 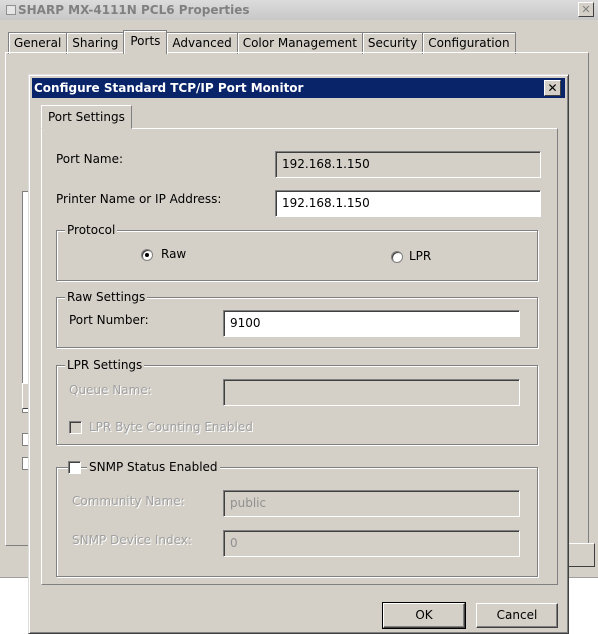 I want to click on port-number-label: Port Number:, so click(x=109, y=320).